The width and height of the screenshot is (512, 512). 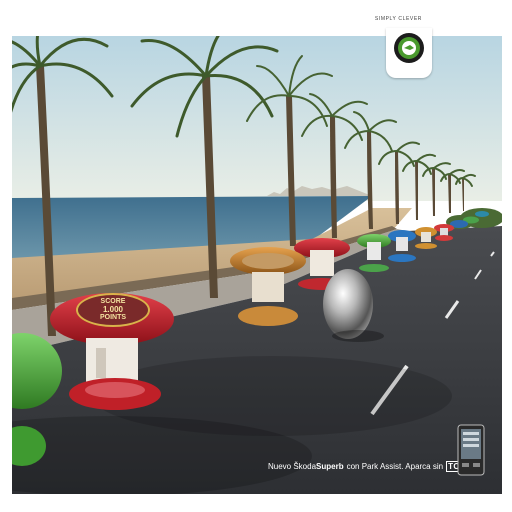 I want to click on score-badge-line2: 1.000, so click(x=113, y=309).